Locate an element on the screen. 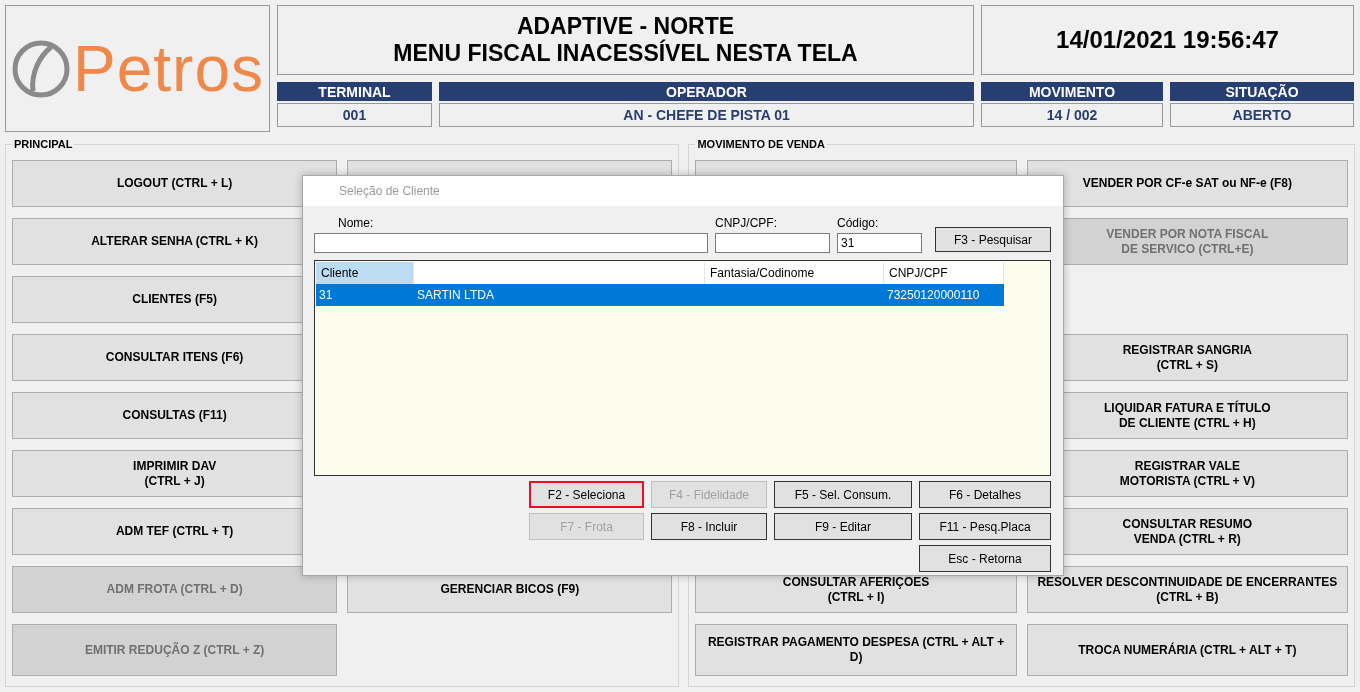 Image resolution: width=1360 pixels, height=692 pixels. info-value: ABERTO is located at coordinates (1262, 115).